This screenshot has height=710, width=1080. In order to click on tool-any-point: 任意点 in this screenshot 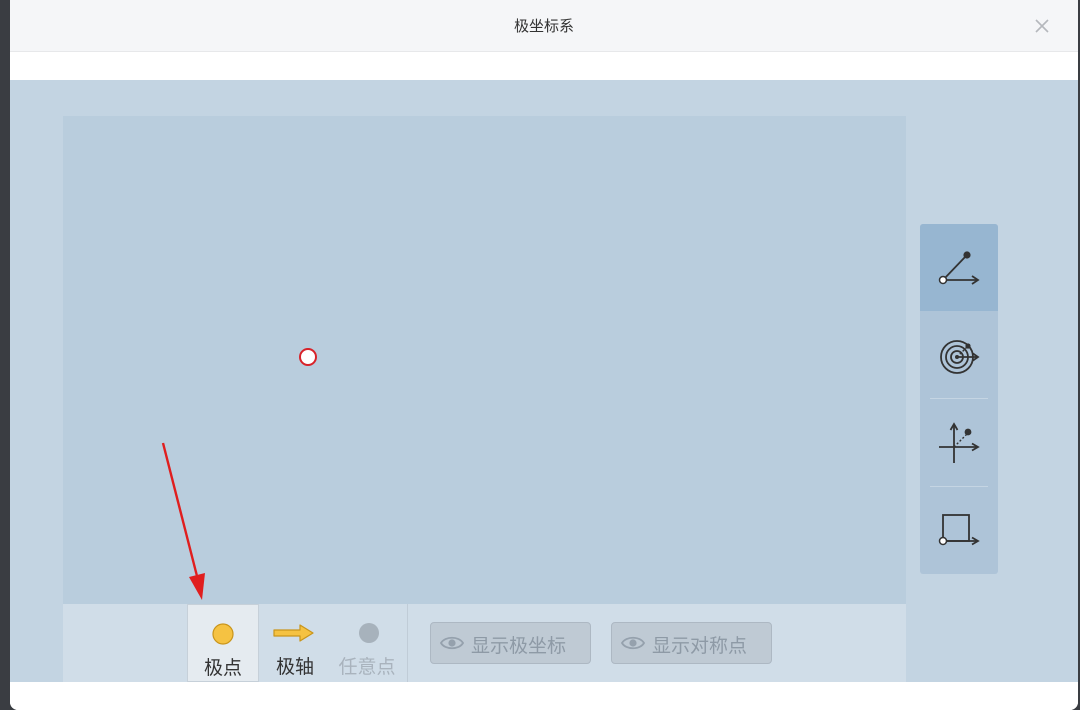, I will do `click(367, 643)`.